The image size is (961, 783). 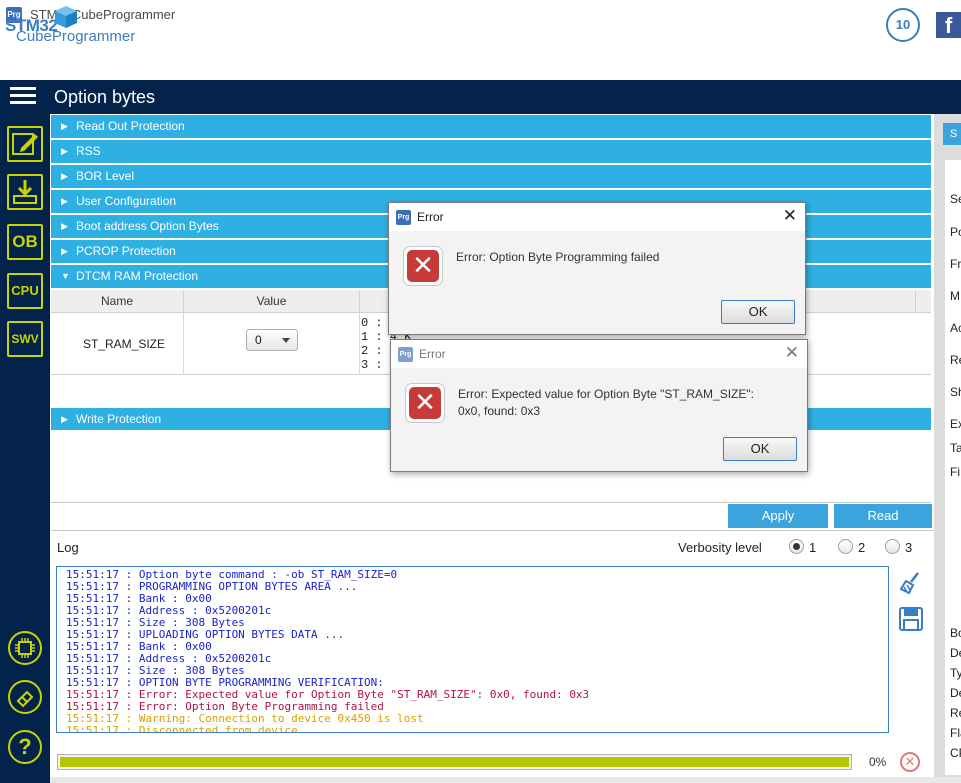 What do you see at coordinates (955, 472) in the screenshot?
I see `device-info-label: Fi` at bounding box center [955, 472].